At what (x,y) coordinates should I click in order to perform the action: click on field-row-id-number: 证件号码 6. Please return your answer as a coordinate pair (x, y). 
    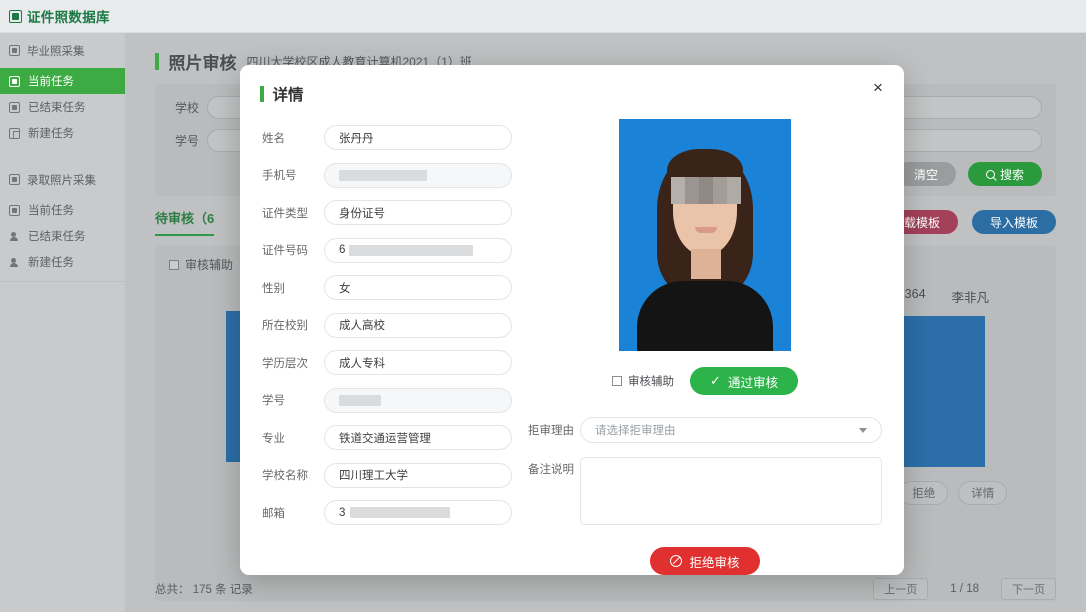
    Looking at the image, I should click on (387, 250).